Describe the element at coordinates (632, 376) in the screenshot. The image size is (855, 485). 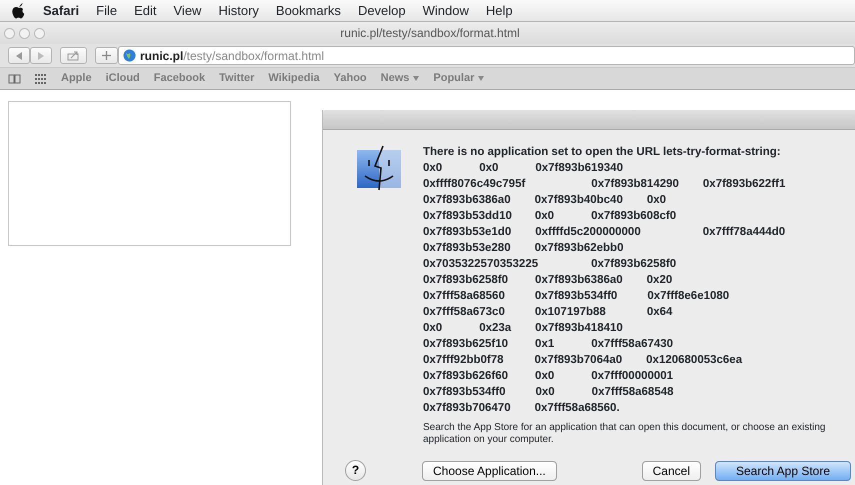
I see `hex-value: 0x7fff00000001` at that location.